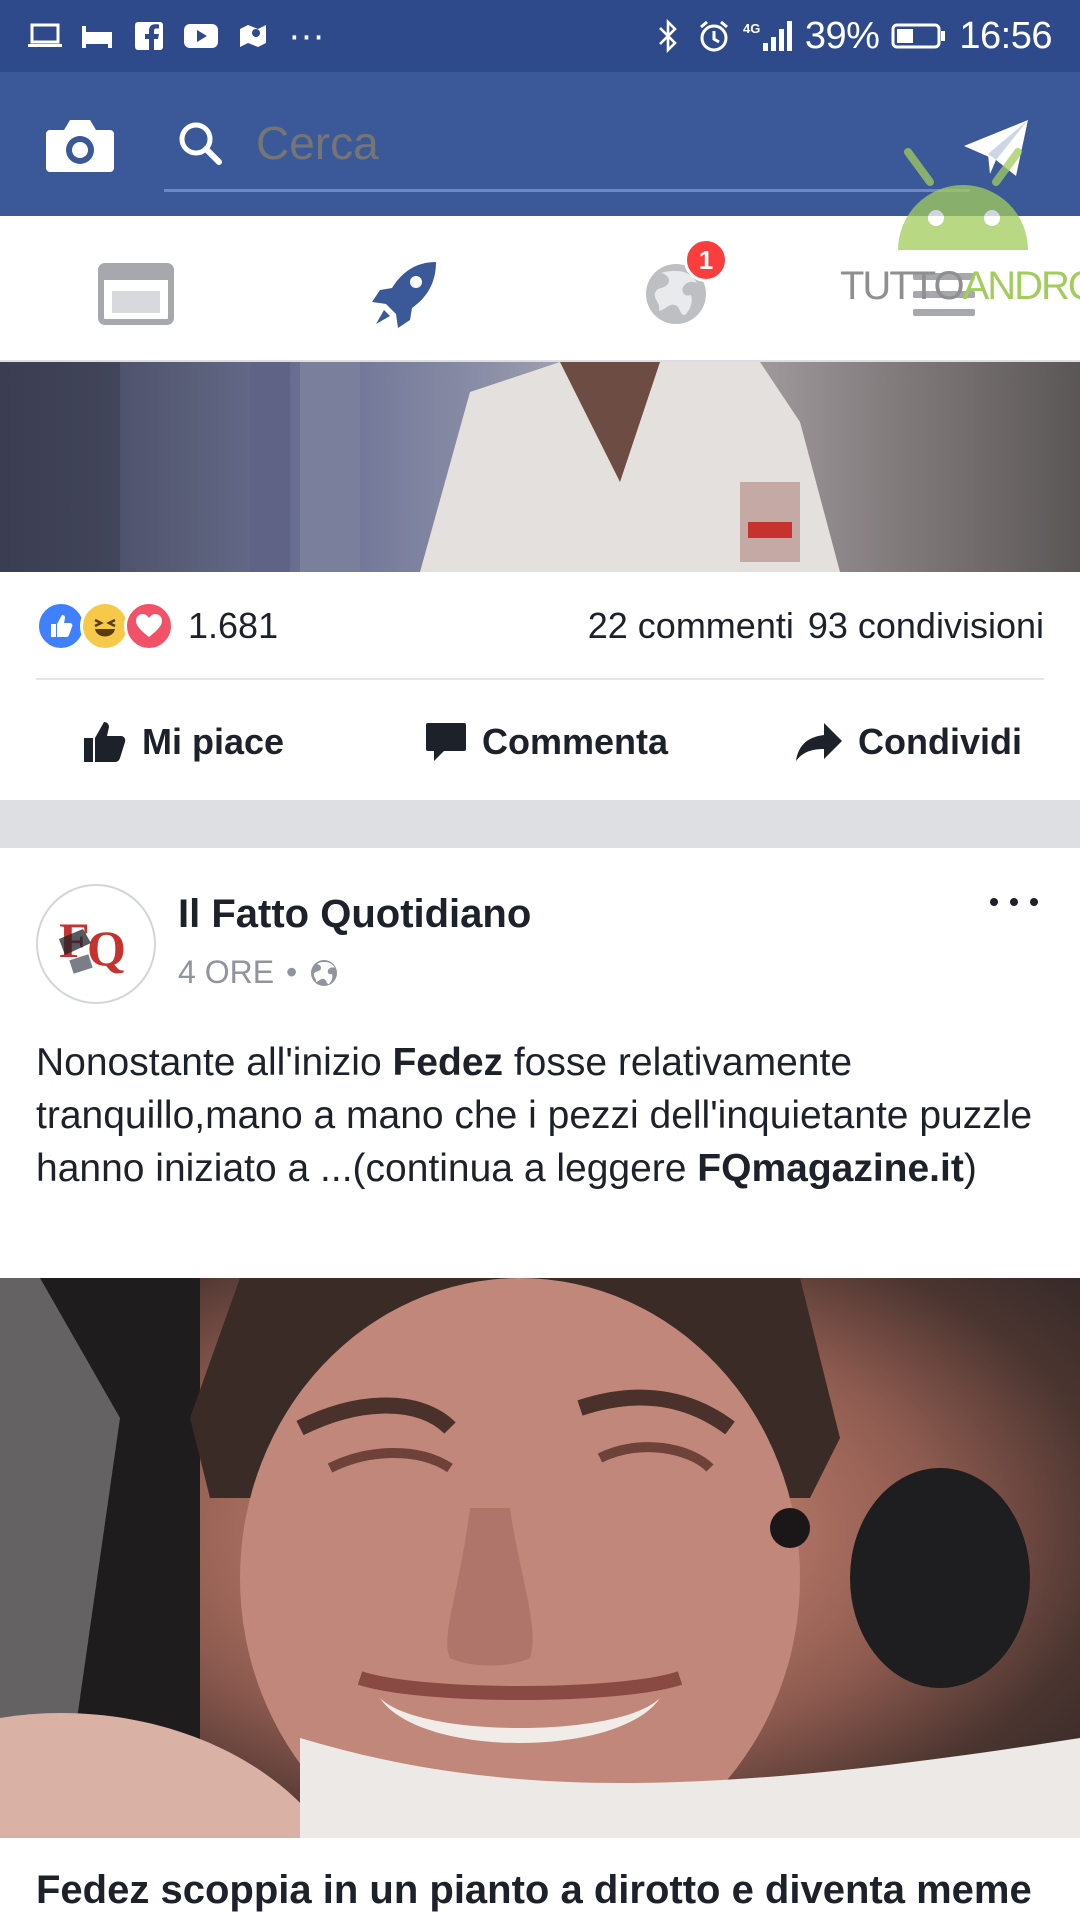 The image size is (1080, 1920). I want to click on post-meta: 4 ORE •, so click(258, 972).